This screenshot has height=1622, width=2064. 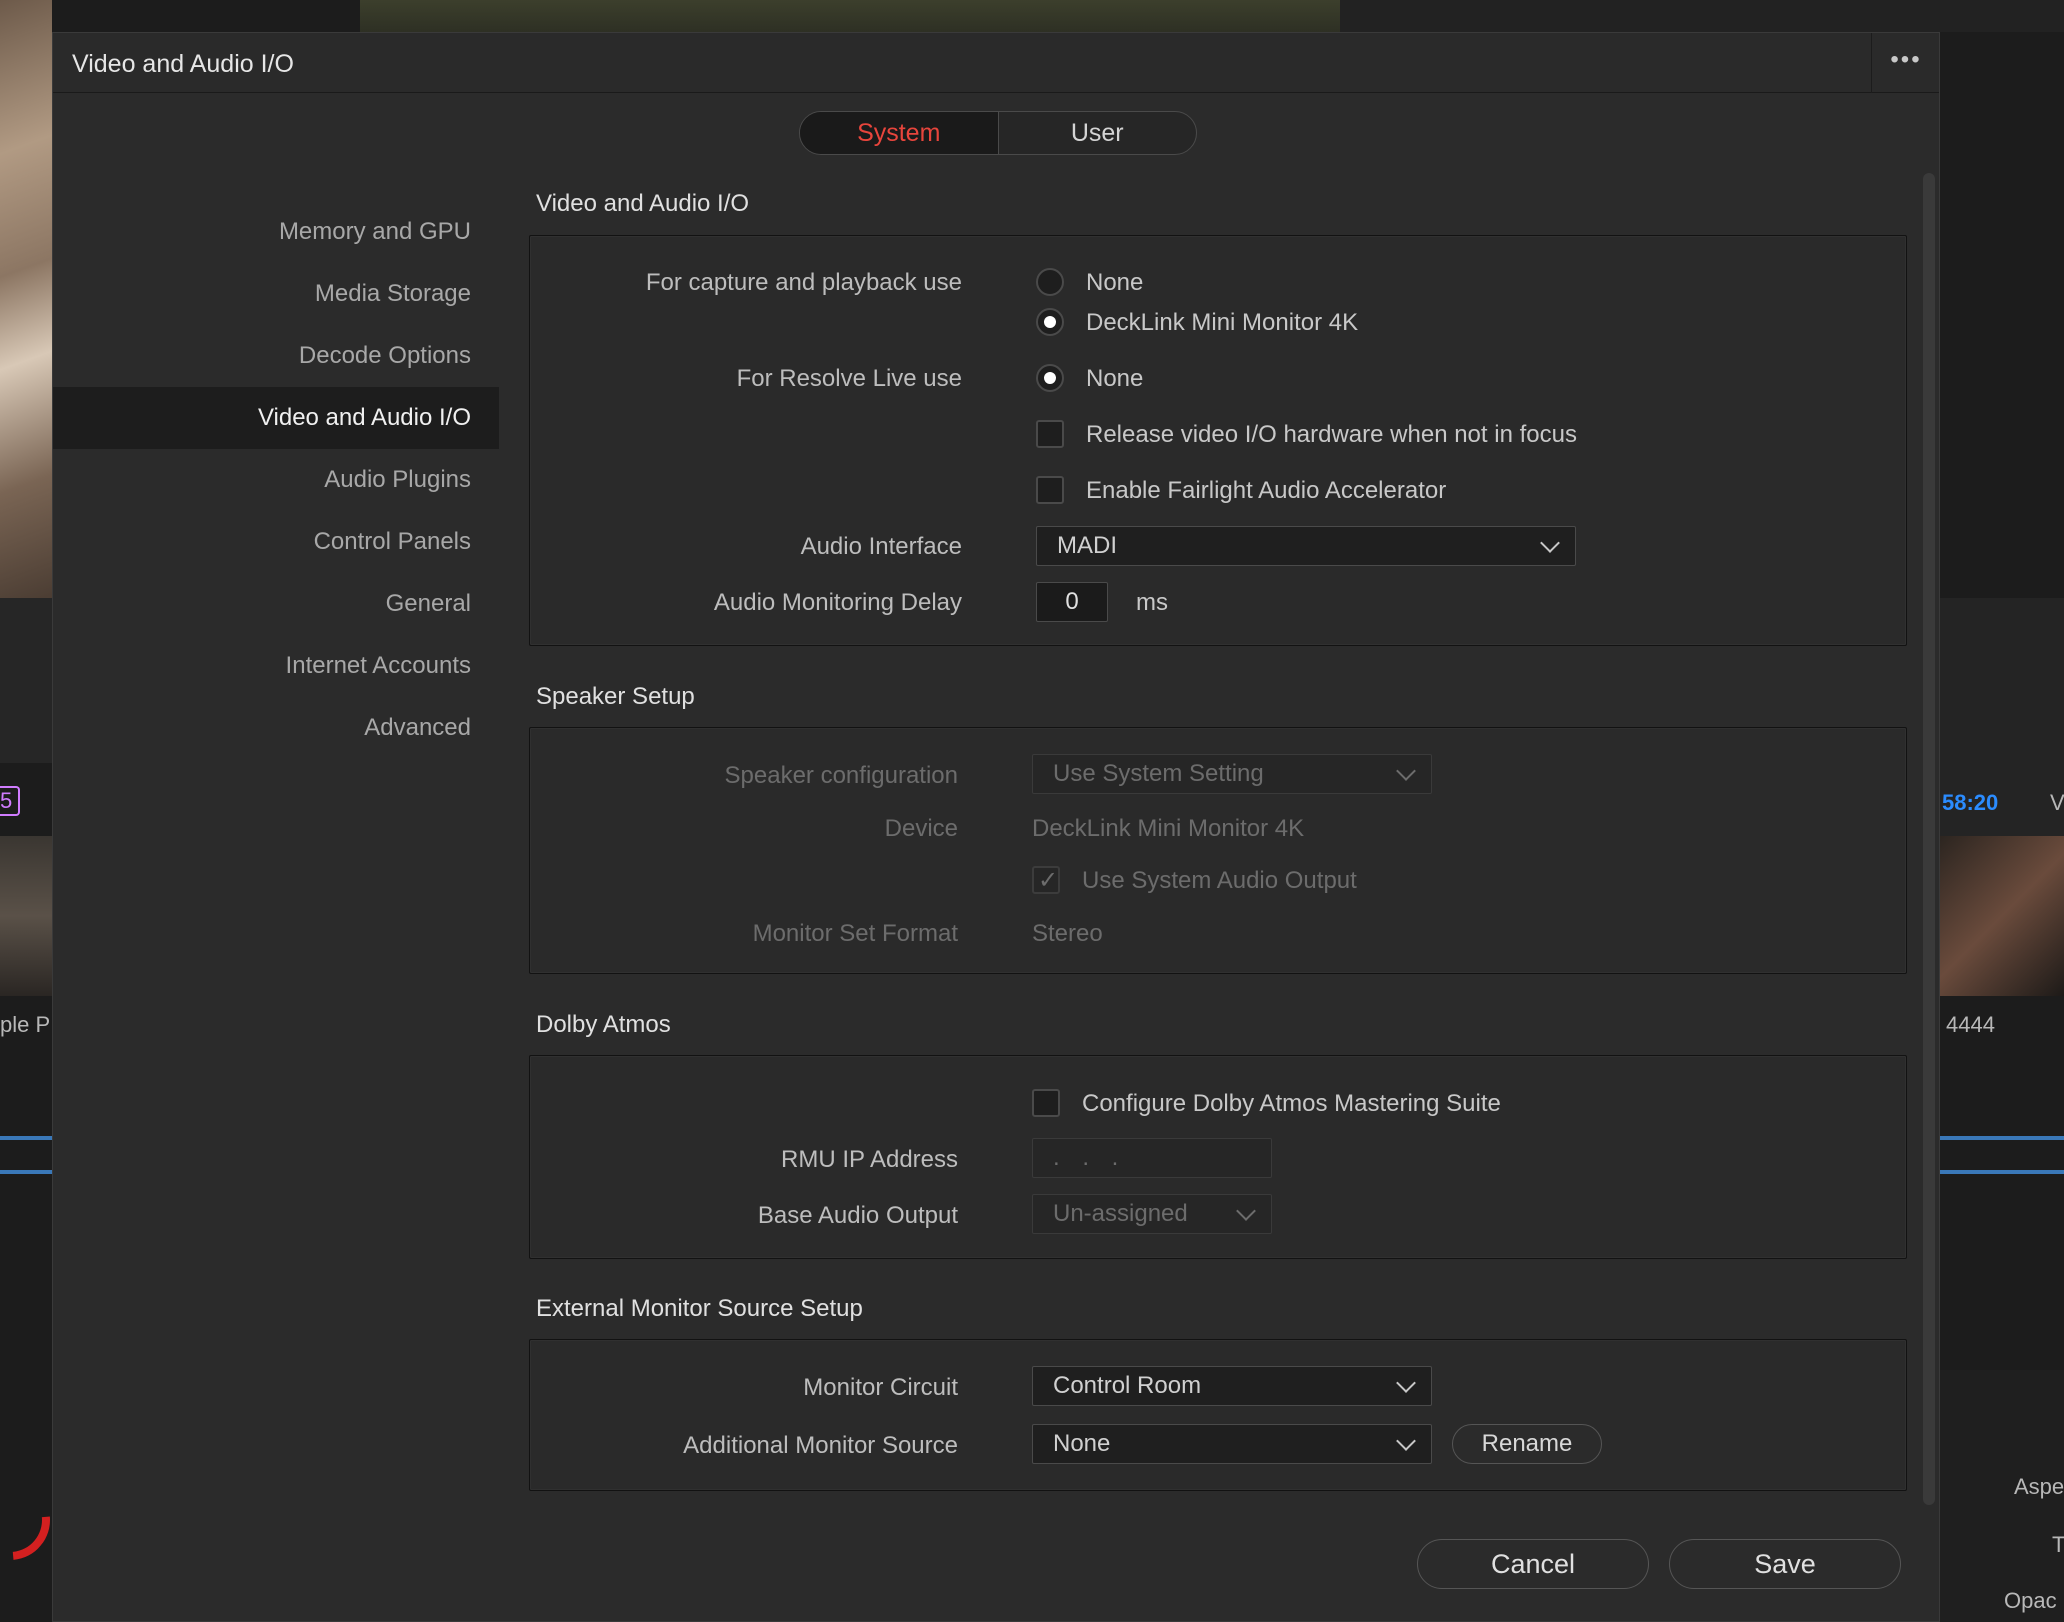 What do you see at coordinates (276, 604) in the screenshot?
I see `sidebar-item-general: General` at bounding box center [276, 604].